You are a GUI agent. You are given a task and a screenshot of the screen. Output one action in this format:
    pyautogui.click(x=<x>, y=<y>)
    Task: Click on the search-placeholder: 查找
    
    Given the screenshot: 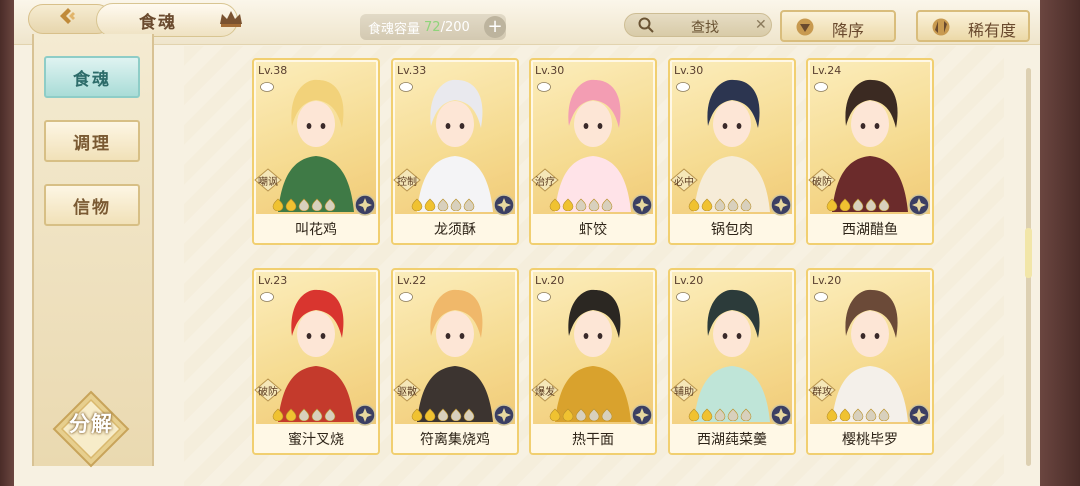 What is the action you would take?
    pyautogui.click(x=705, y=28)
    